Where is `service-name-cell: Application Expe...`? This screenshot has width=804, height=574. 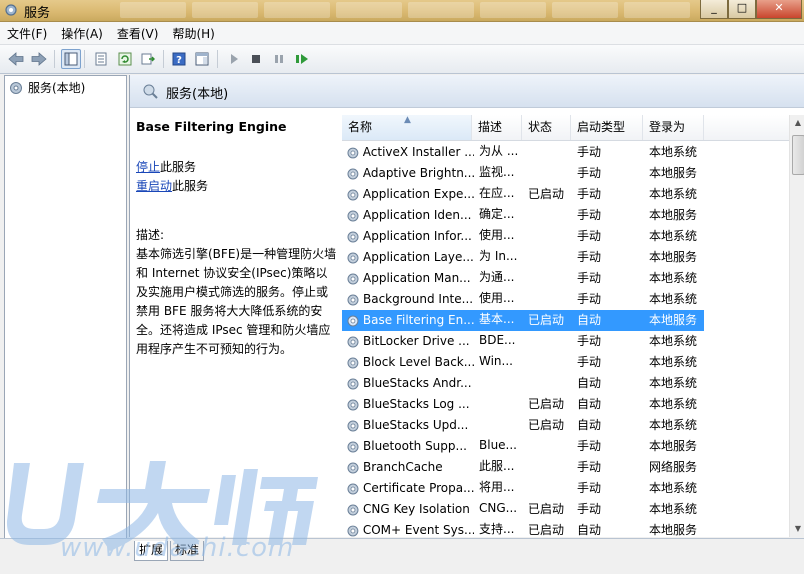 service-name-cell: Application Expe... is located at coordinates (410, 194).